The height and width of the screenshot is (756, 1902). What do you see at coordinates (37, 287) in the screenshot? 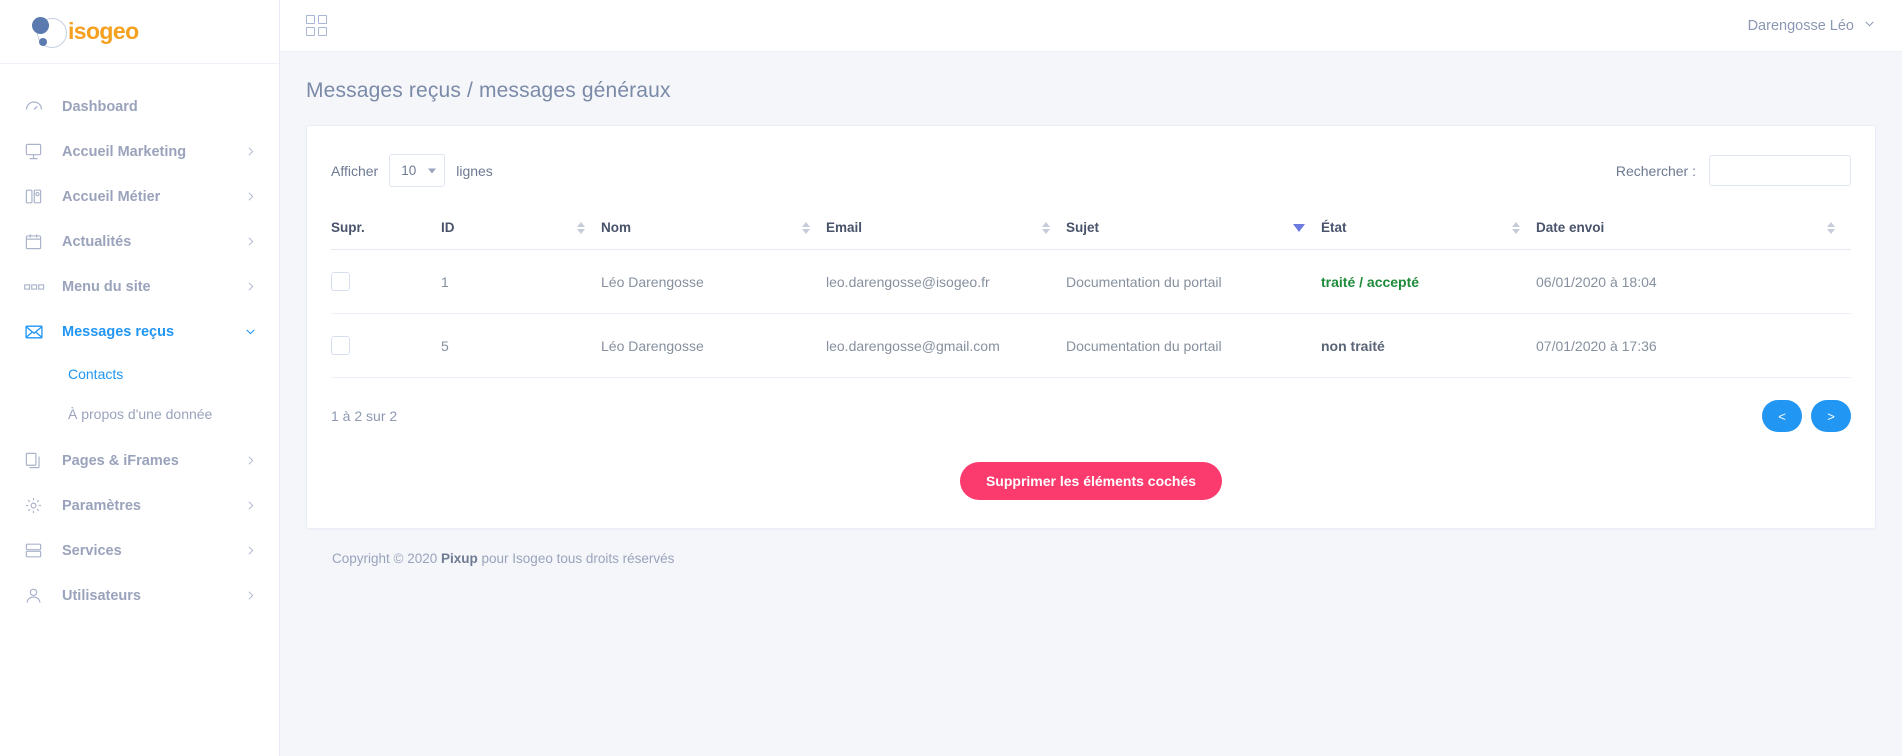
I see `menu-bars-icon` at bounding box center [37, 287].